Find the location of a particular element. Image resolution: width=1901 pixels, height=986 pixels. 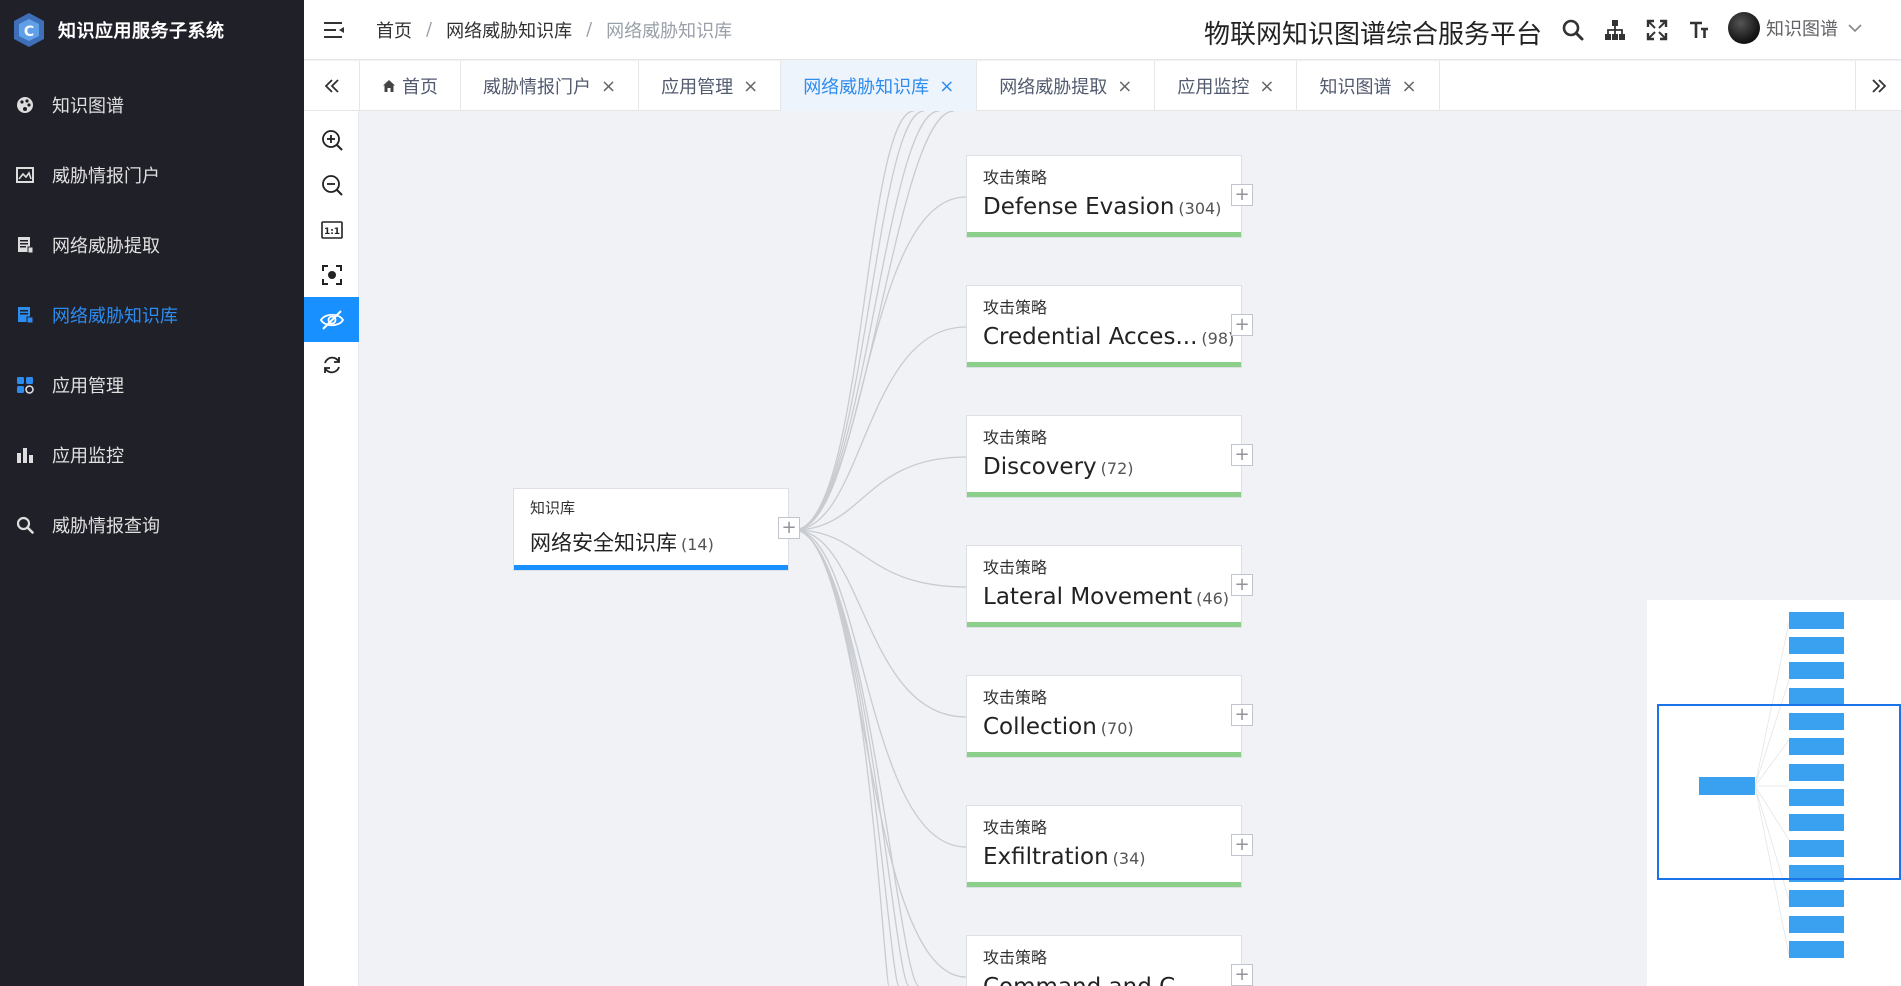

sidebar-item-label: 威胁情报门户 is located at coordinates (106, 176).